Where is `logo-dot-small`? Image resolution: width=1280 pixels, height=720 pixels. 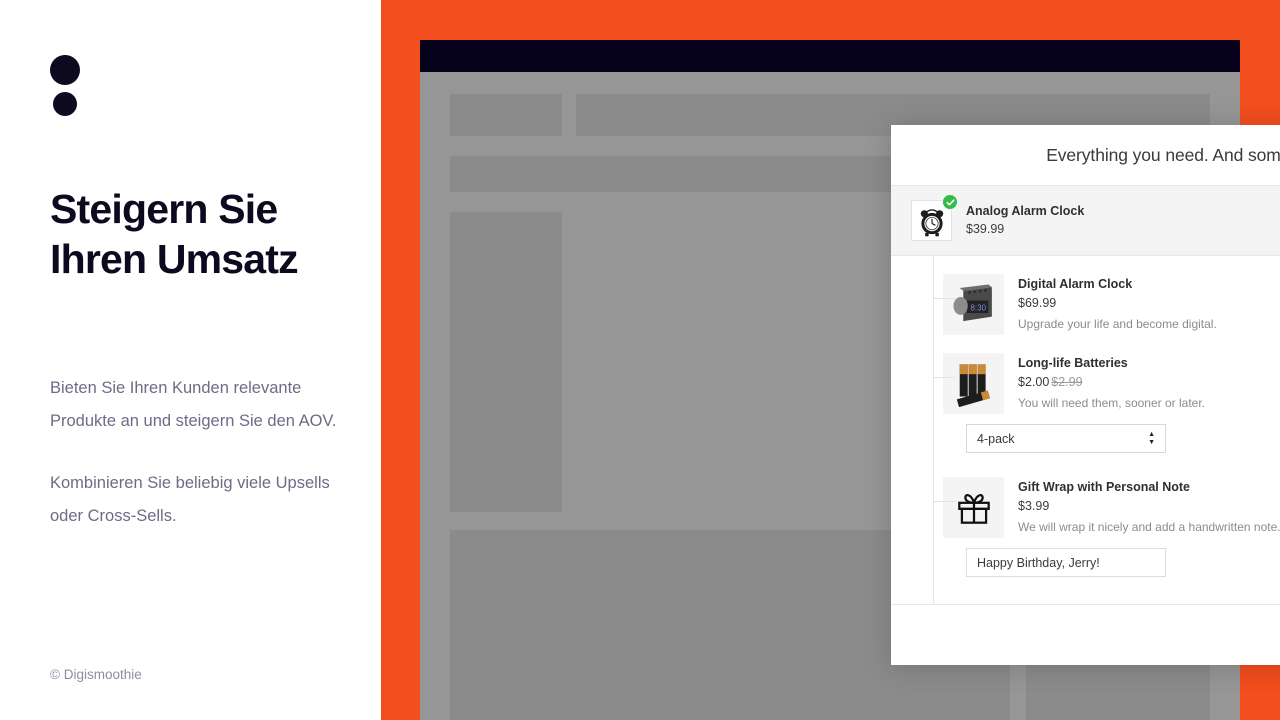 logo-dot-small is located at coordinates (65, 104).